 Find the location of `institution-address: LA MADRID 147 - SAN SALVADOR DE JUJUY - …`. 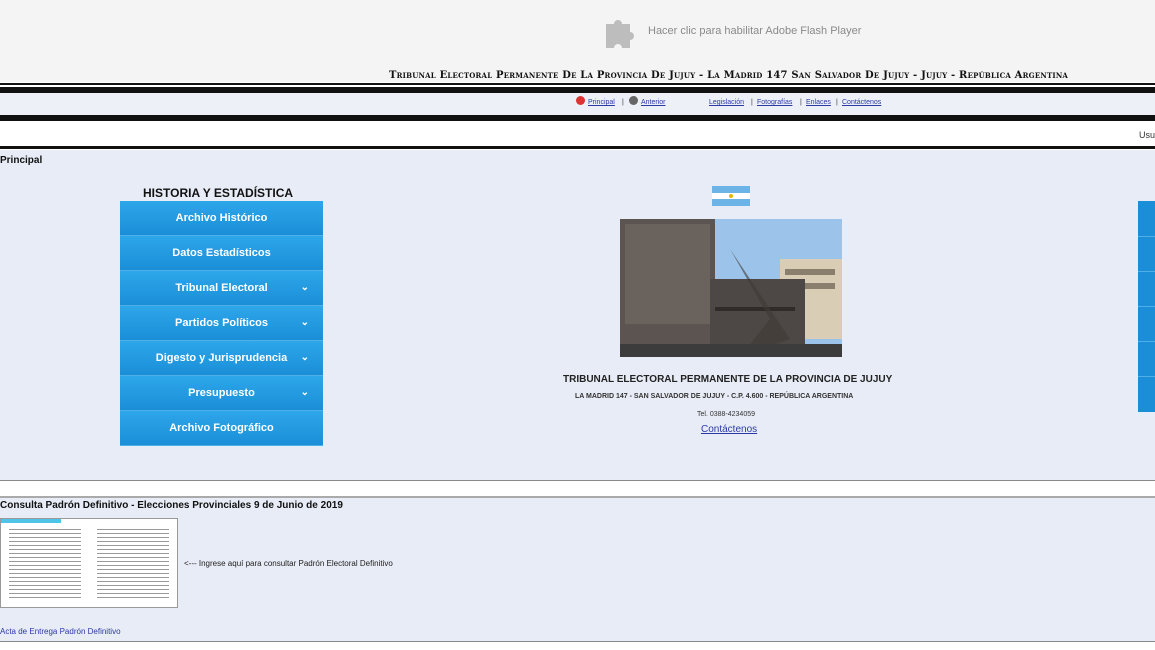

institution-address: LA MADRID 147 - SAN SALVADOR DE JUJUY - … is located at coordinates (714, 396).